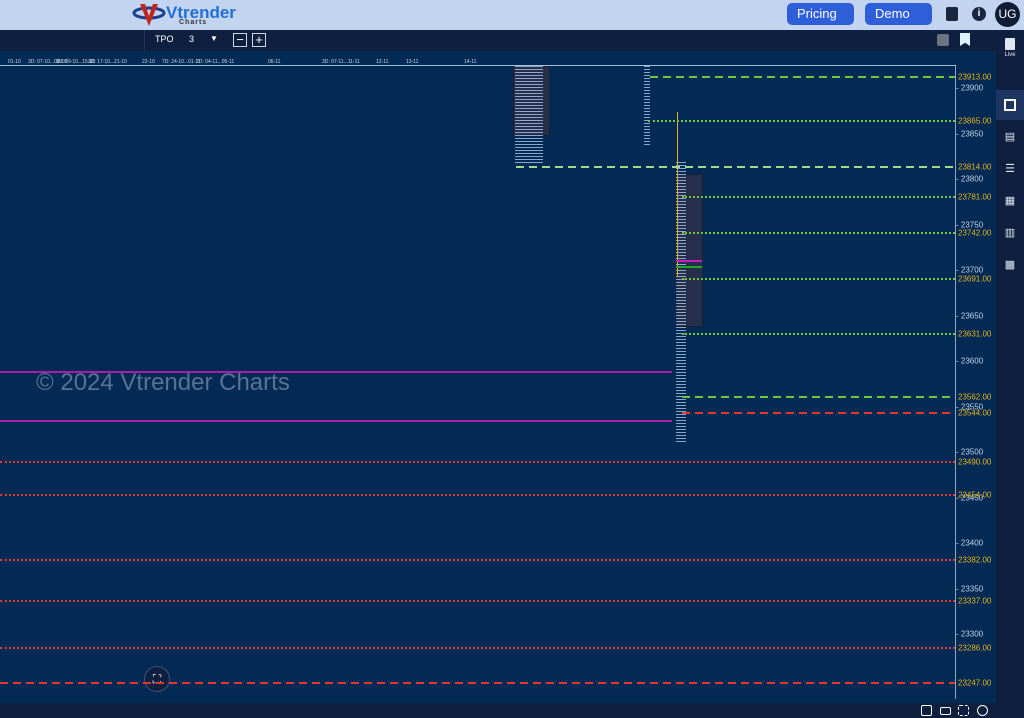  What do you see at coordinates (970, 88) in the screenshot?
I see `price-tick-label: - 23900` at bounding box center [970, 88].